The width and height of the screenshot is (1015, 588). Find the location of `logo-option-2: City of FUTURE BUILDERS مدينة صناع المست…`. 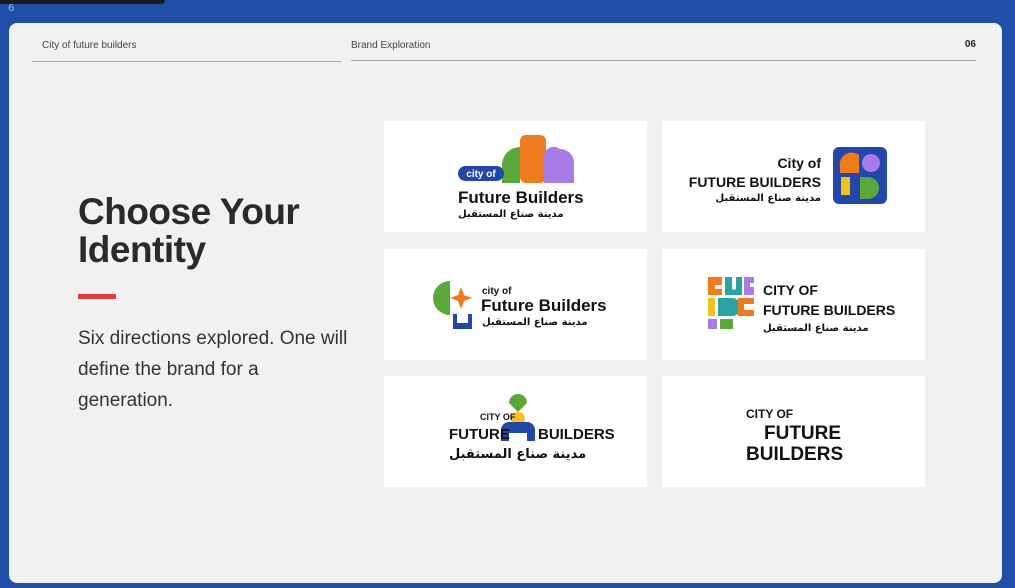

logo-option-2: City of FUTURE BUILDERS مدينة صناع المست… is located at coordinates (793, 176).